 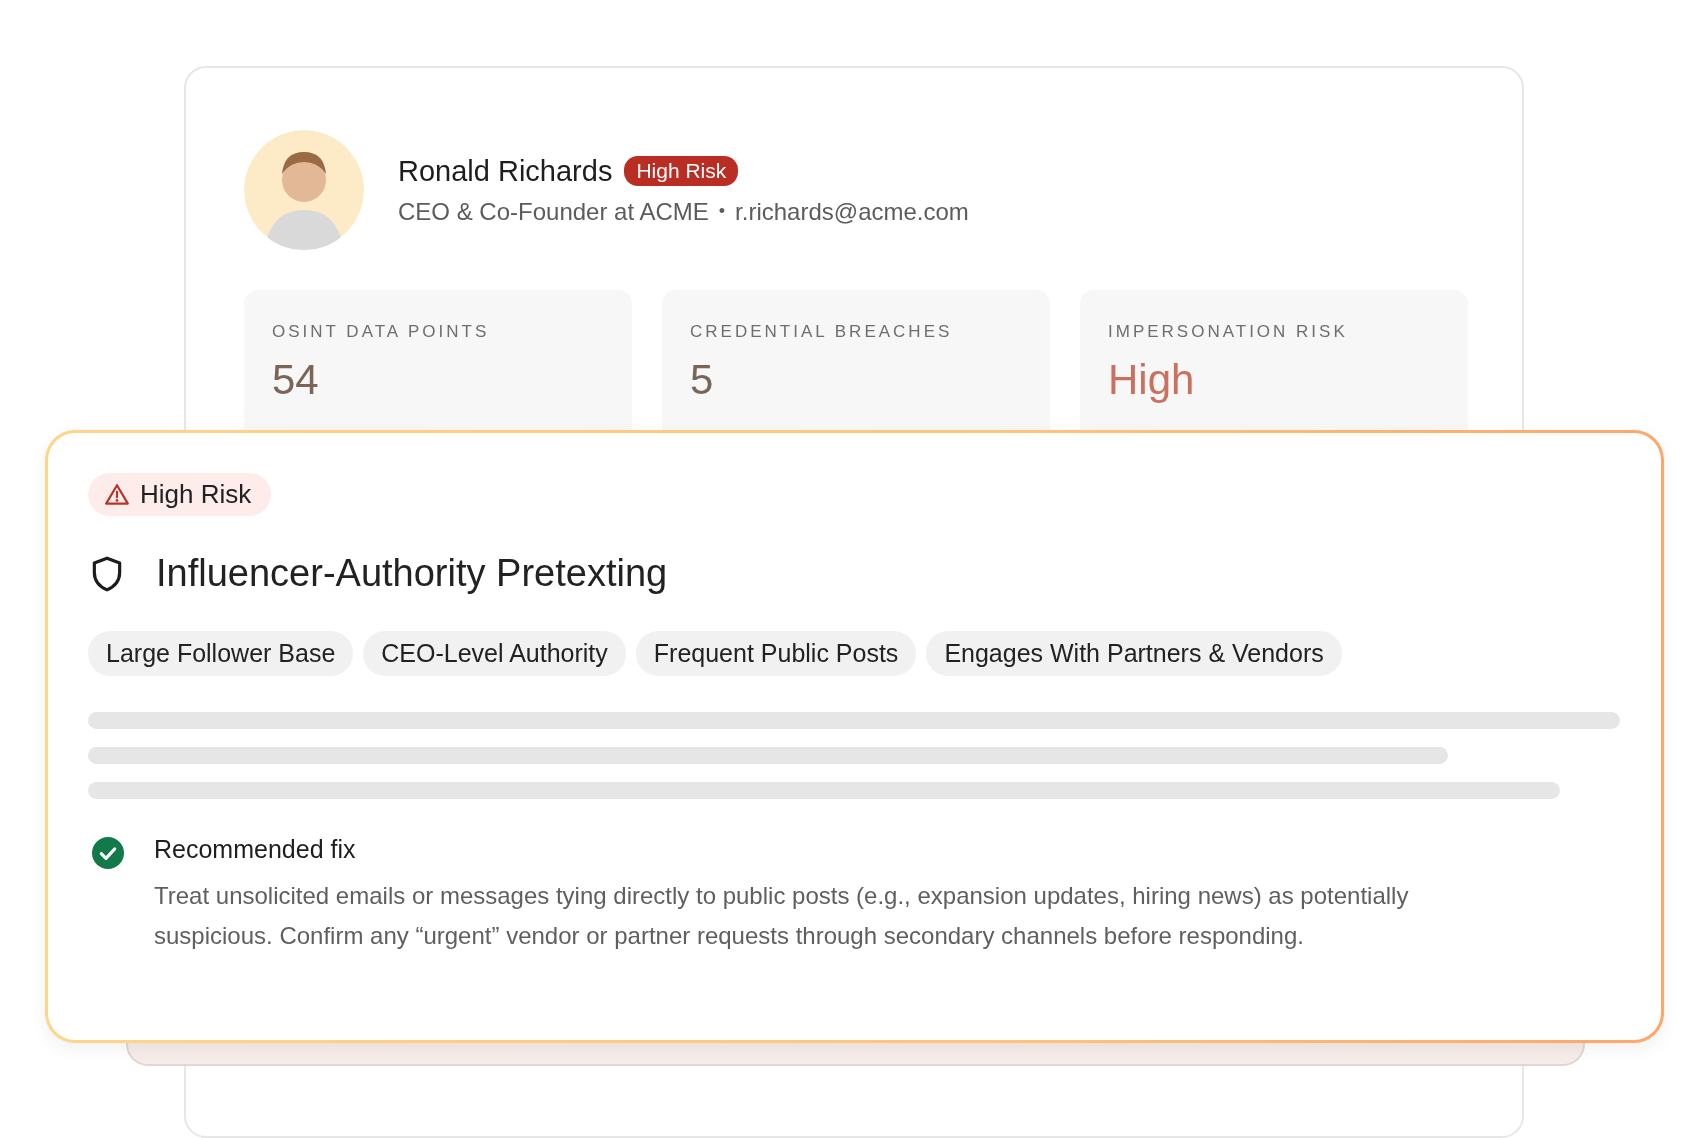 What do you see at coordinates (553, 211) in the screenshot?
I see `job-title: CEO & Co-Founder at ACME` at bounding box center [553, 211].